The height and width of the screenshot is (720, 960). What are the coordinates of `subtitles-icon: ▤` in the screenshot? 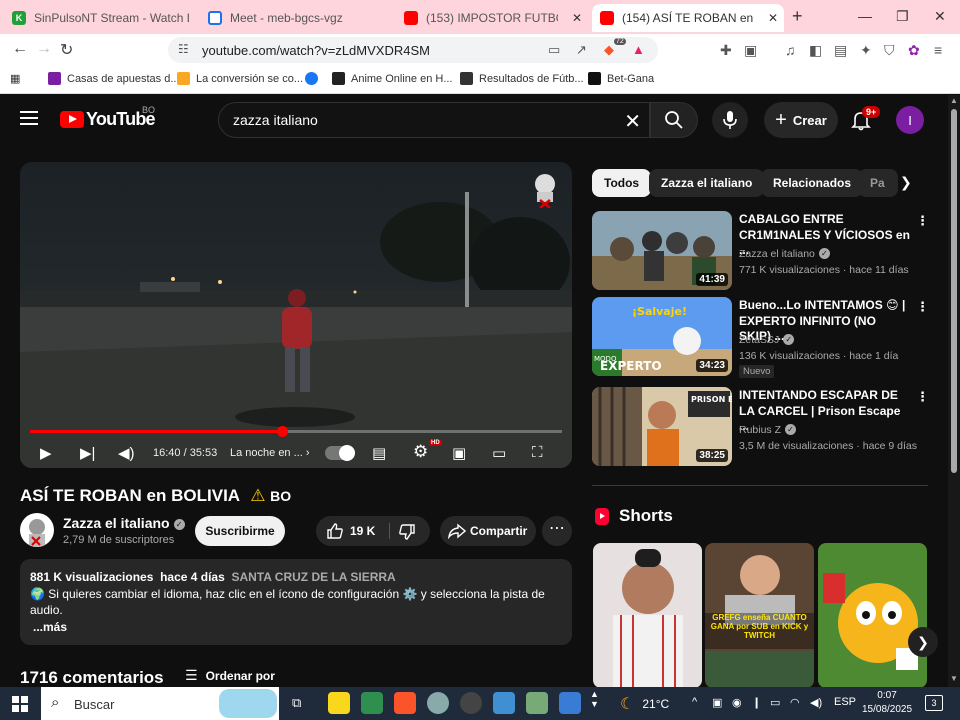 It's located at (379, 453).